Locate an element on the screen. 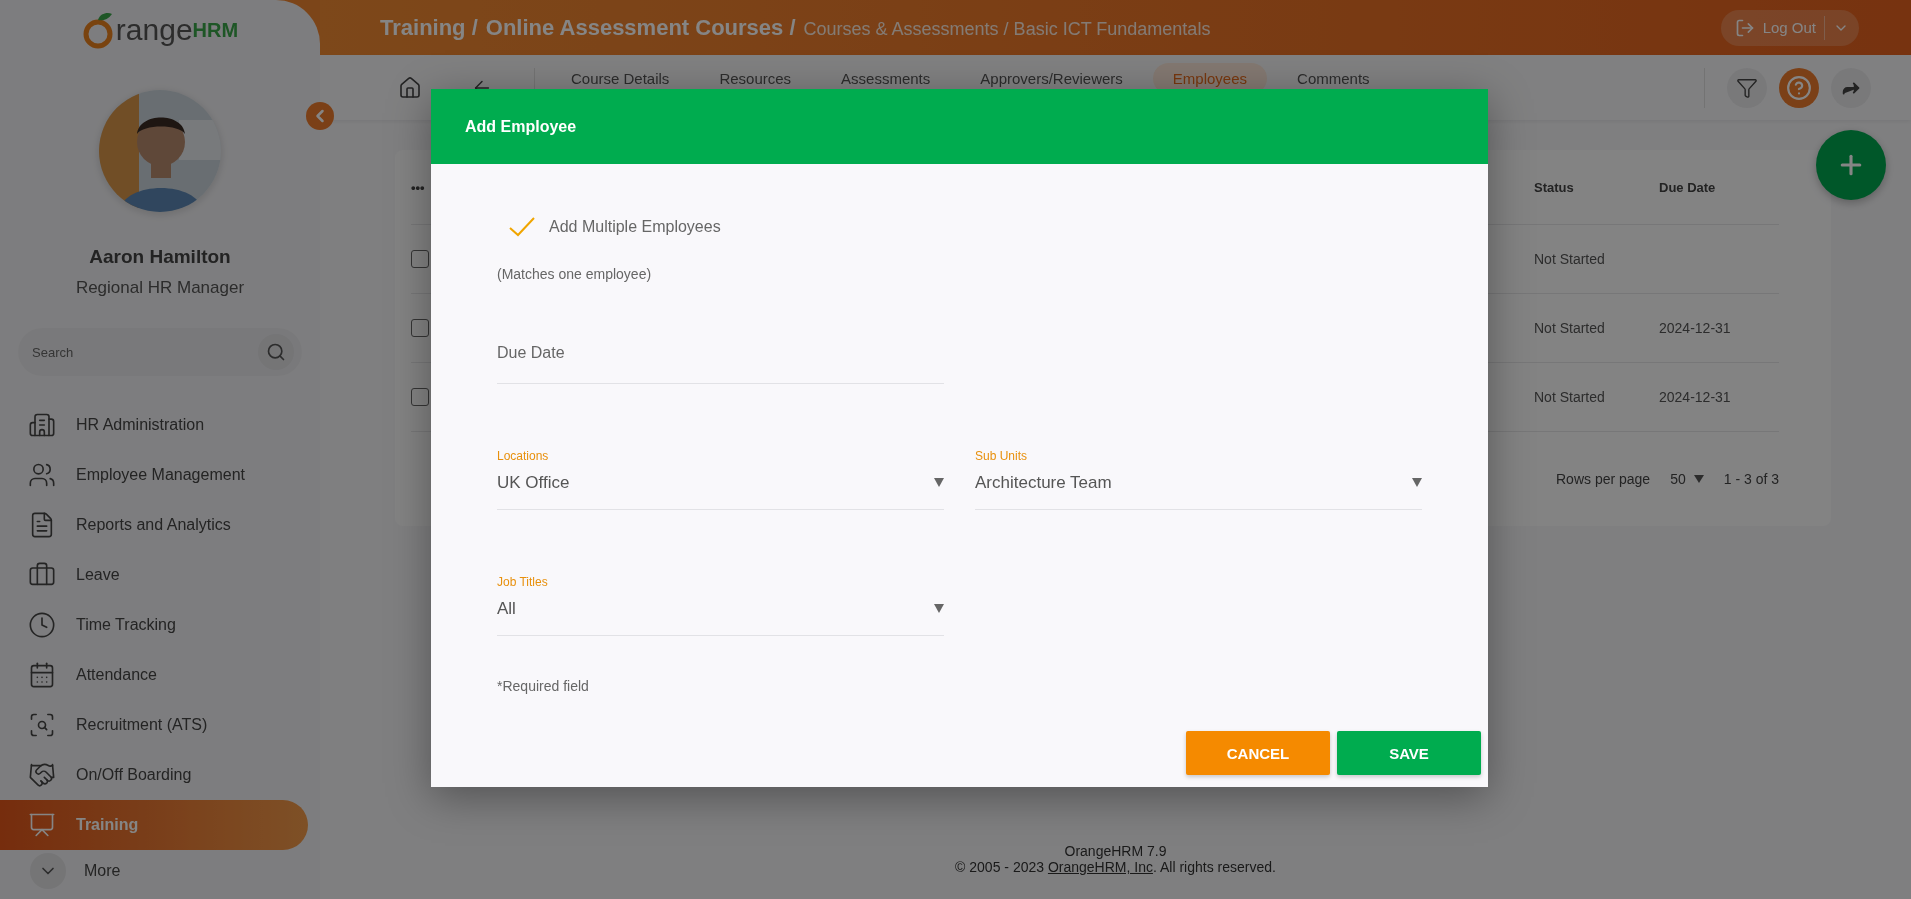 The width and height of the screenshot is (1911, 899). select-field: Sub Units Architecture Team is located at coordinates (1198, 471).